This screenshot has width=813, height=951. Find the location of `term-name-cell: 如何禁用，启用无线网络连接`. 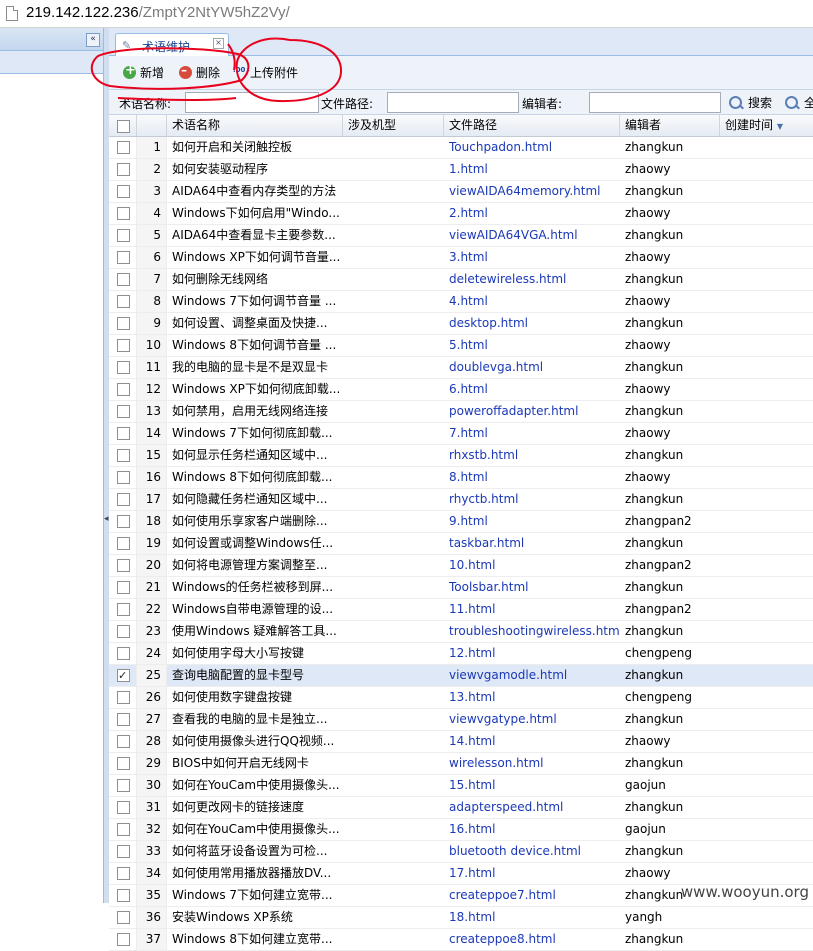

term-name-cell: 如何禁用，启用无线网络连接 is located at coordinates (255, 411).